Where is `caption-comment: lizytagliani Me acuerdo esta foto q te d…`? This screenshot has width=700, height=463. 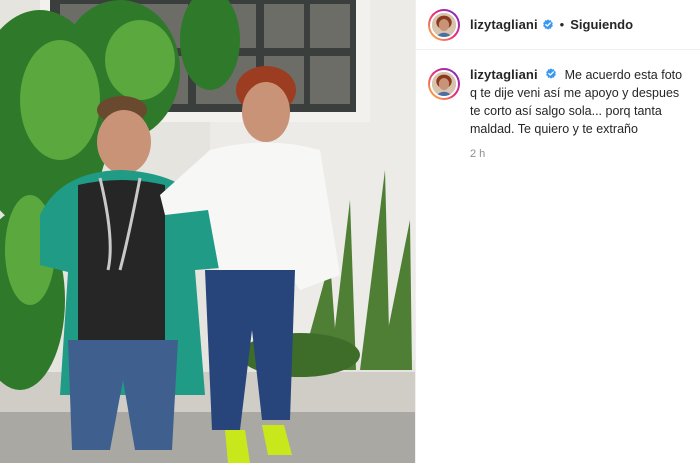 caption-comment: lizytagliani Me acuerdo esta foto q te d… is located at coordinates (558, 105).